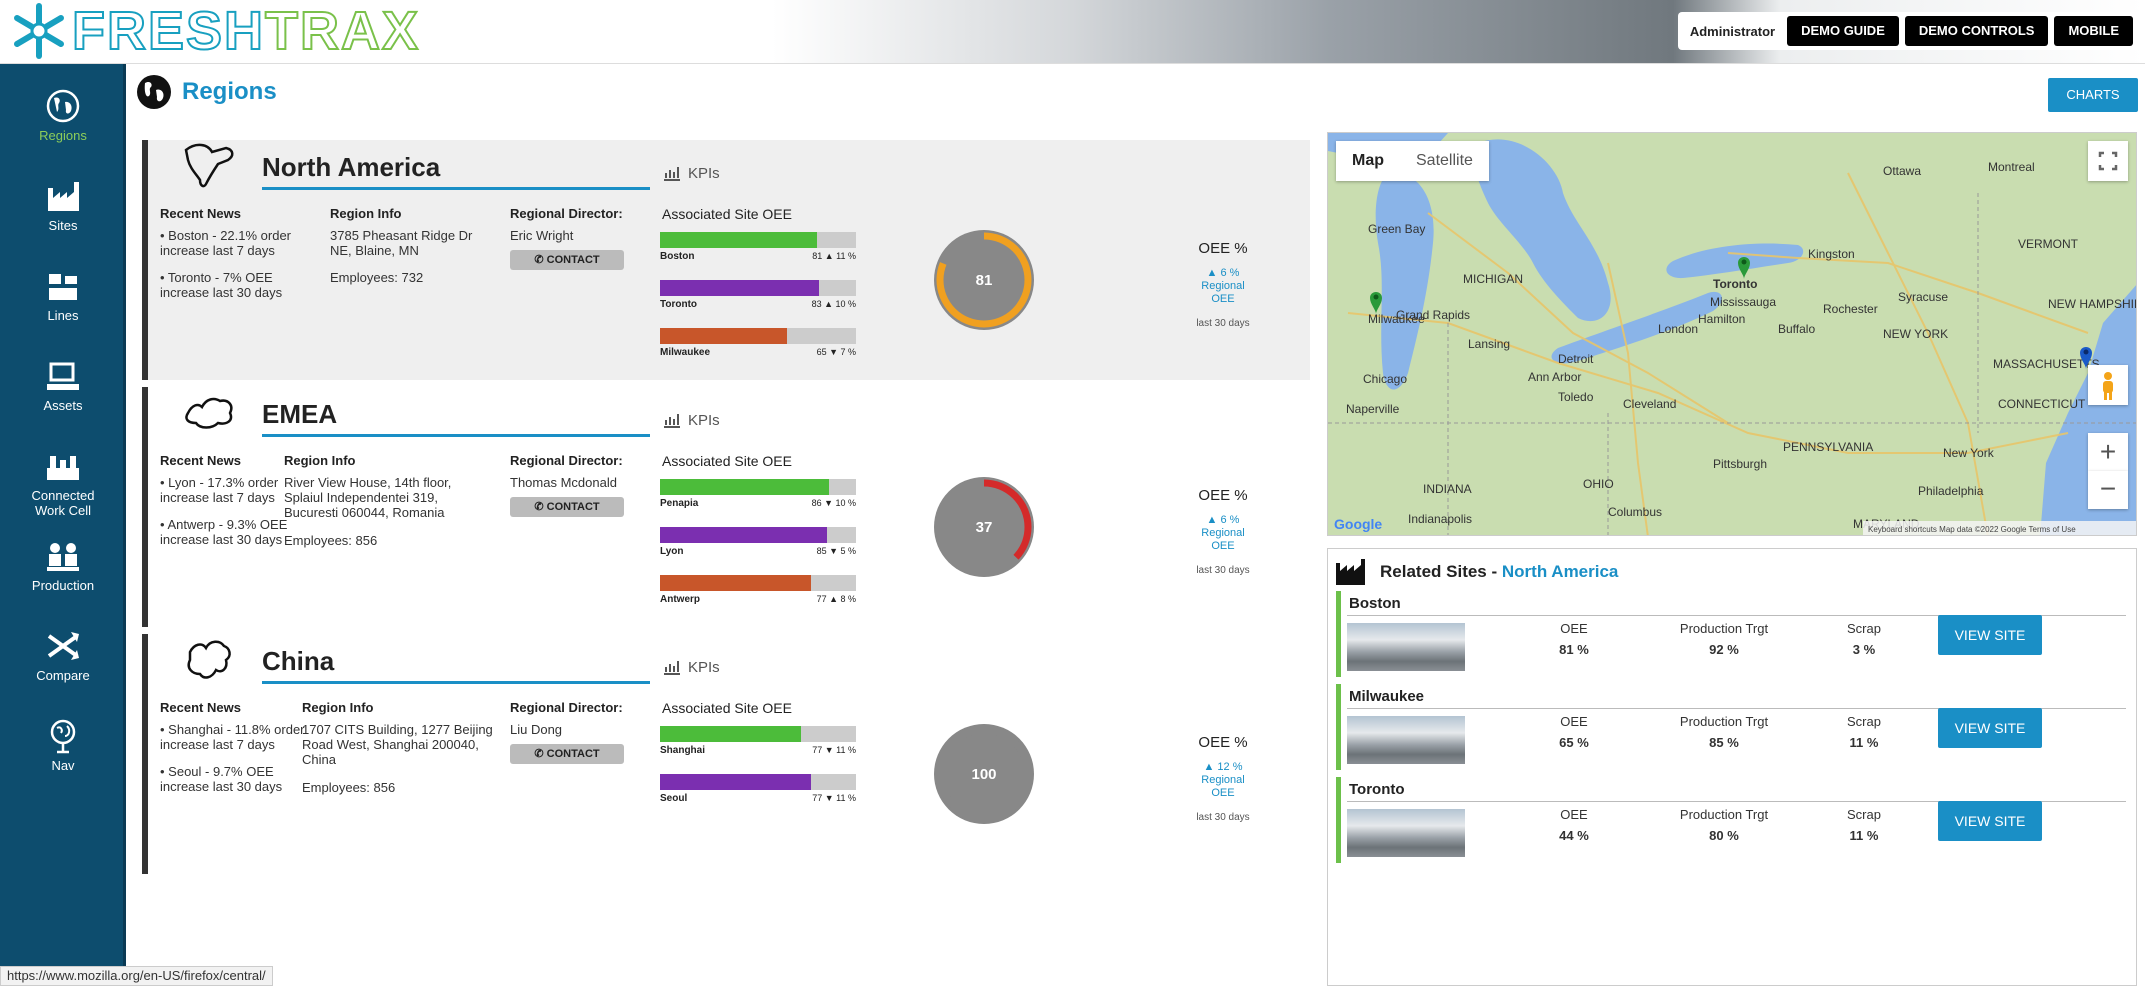  I want to click on news-item: • Toronto - 7% OEE increase last 30 days, so click(221, 285).